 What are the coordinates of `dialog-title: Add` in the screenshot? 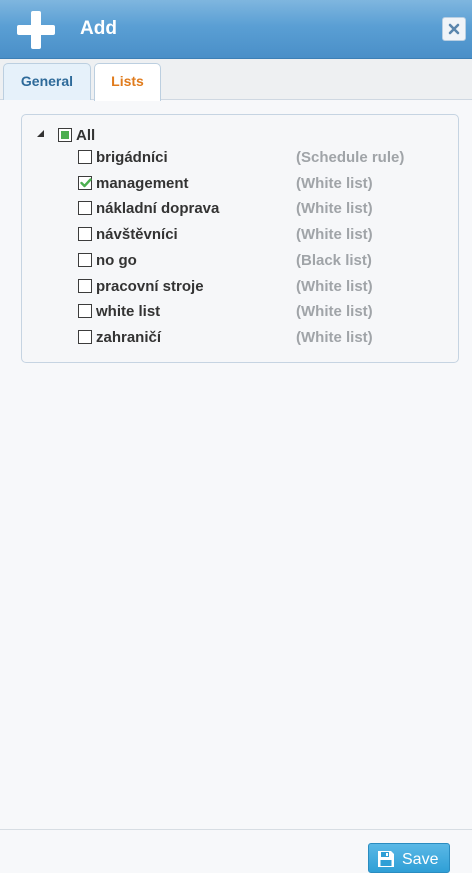 It's located at (98, 28).